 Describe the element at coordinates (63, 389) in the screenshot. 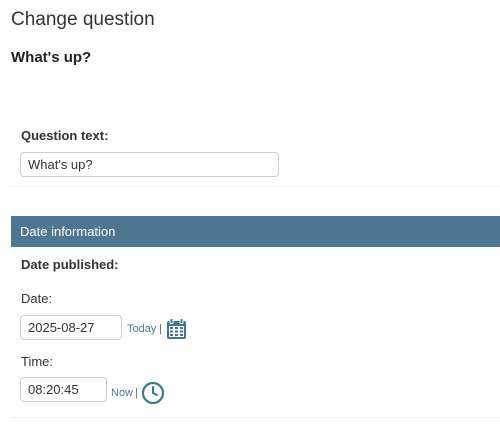

I see `time-input` at that location.